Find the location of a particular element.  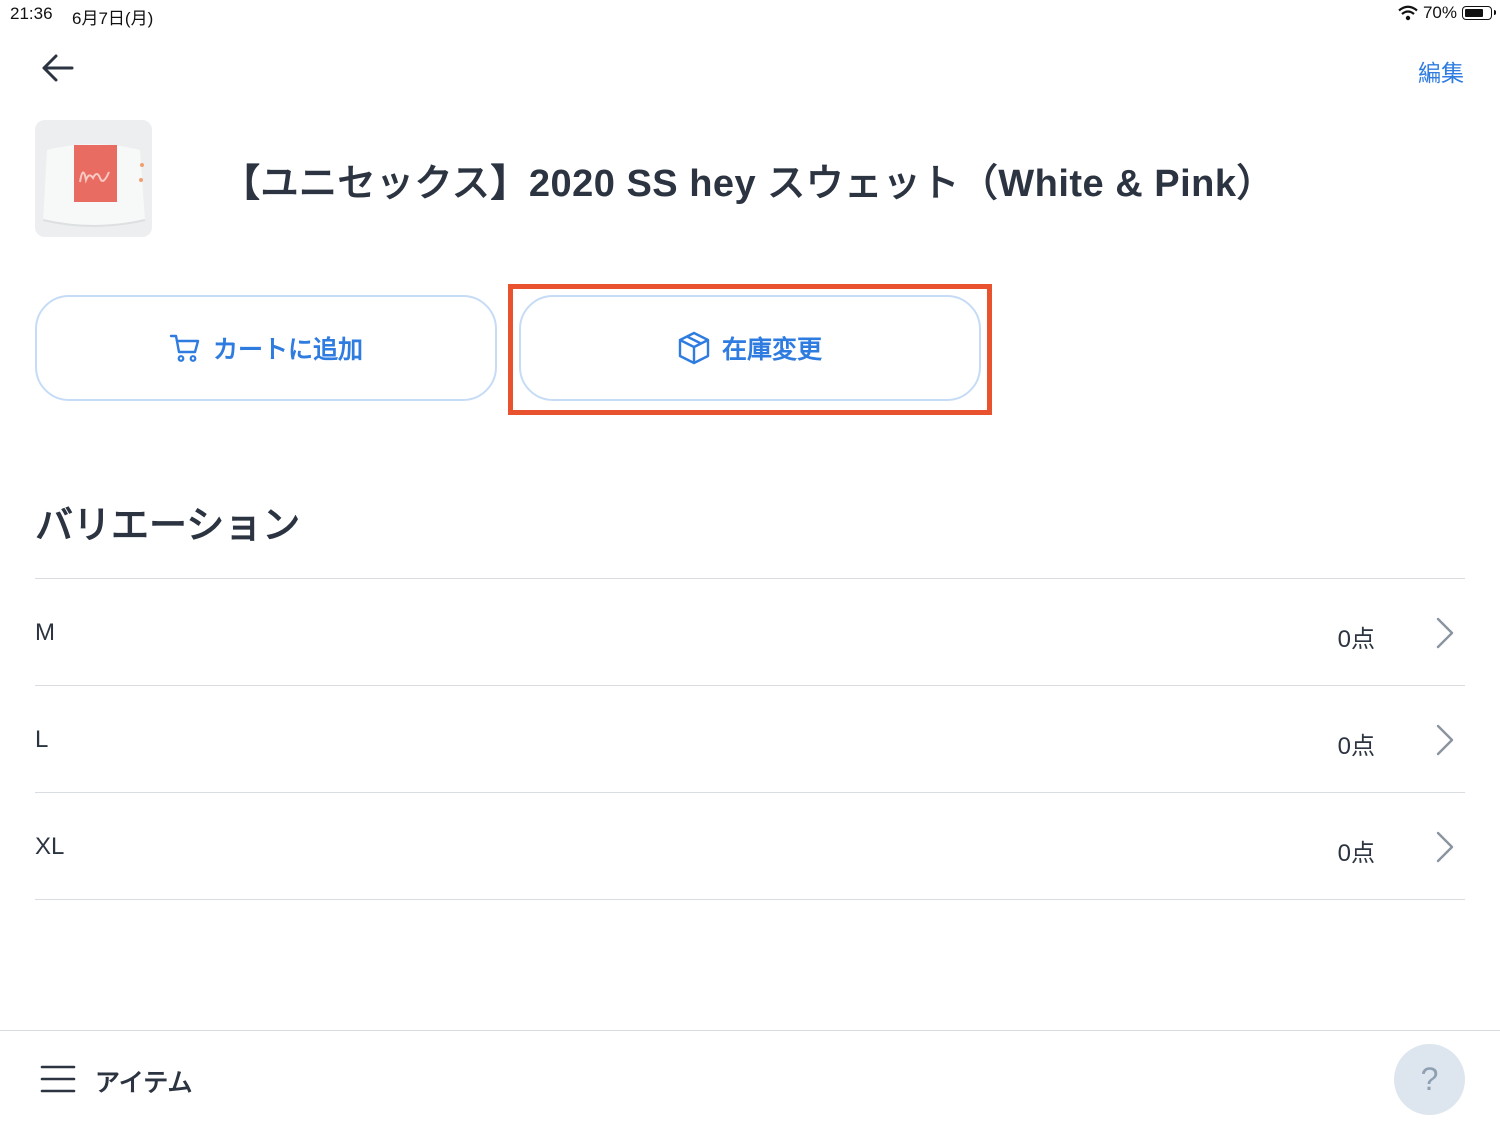

variation-row-xl: XL 0点 is located at coordinates (750, 846).